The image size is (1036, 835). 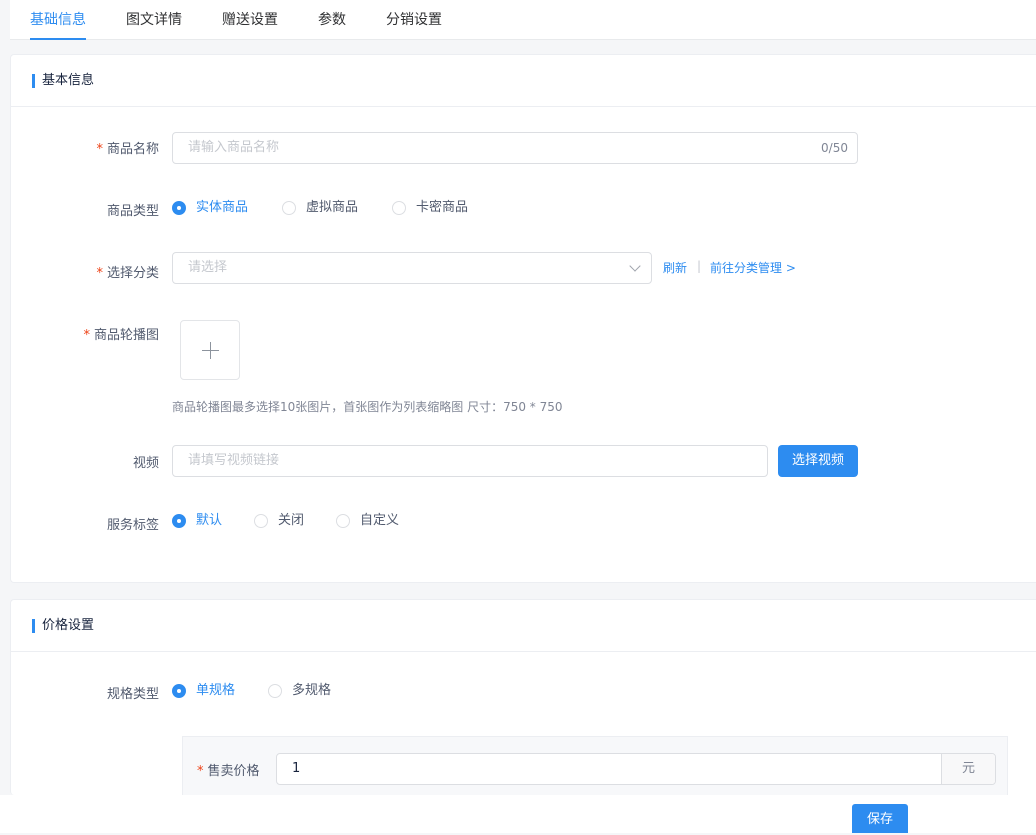 I want to click on tab-bar: 基础信息 图文详情 赠送设置 参数 分销设置, so click(x=523, y=20).